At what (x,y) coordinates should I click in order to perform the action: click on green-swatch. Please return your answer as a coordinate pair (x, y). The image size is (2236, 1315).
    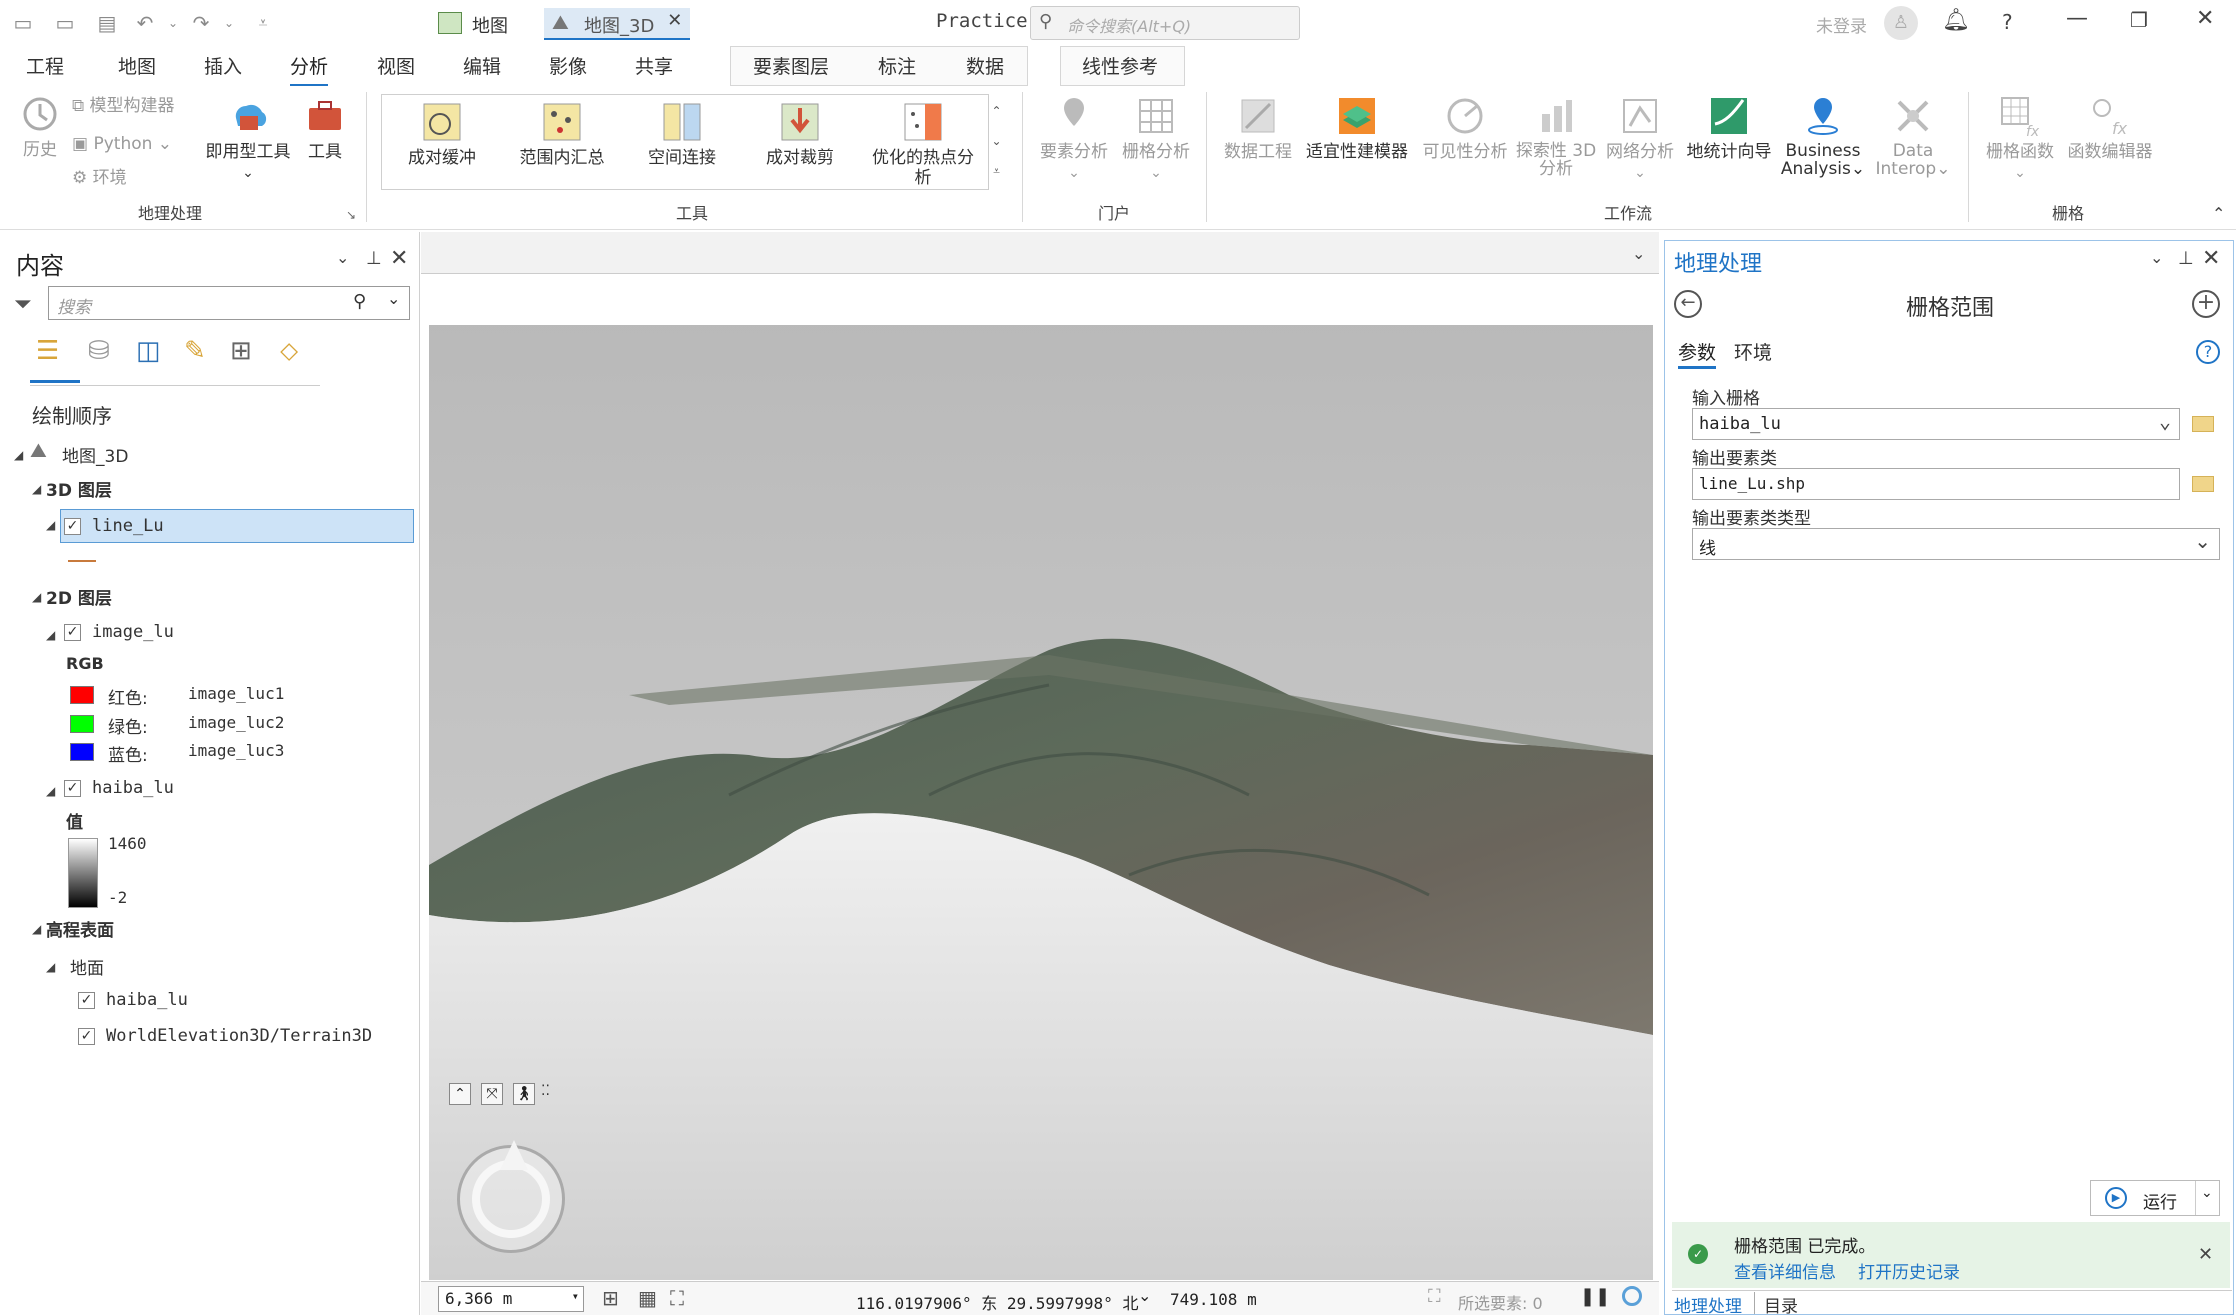
    Looking at the image, I should click on (82, 724).